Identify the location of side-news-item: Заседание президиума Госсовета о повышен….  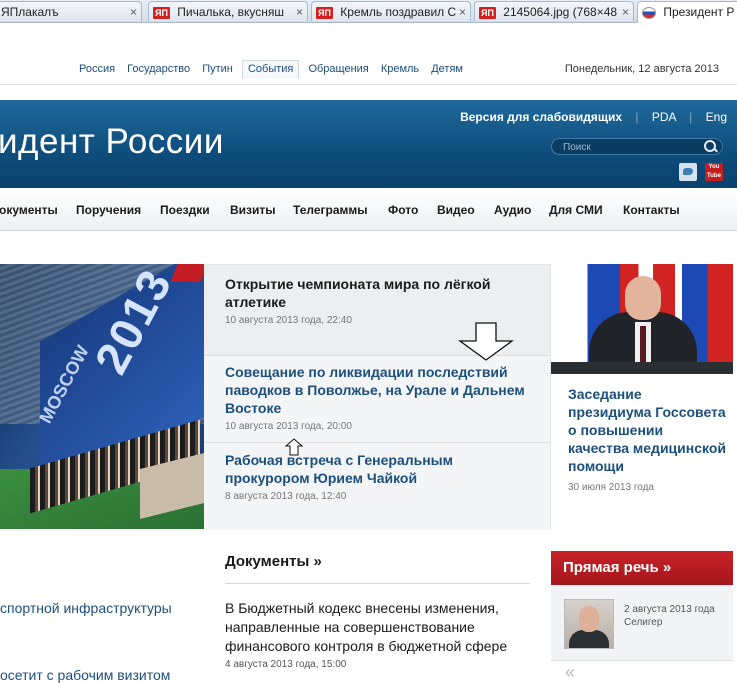
(648, 439).